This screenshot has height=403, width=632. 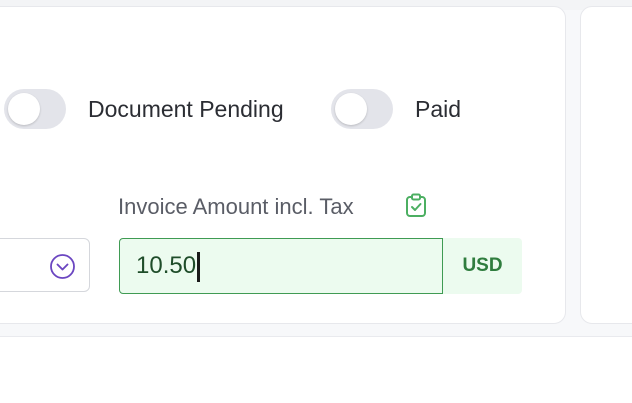 I want to click on document-pending-label: Document Pending, so click(x=186, y=109).